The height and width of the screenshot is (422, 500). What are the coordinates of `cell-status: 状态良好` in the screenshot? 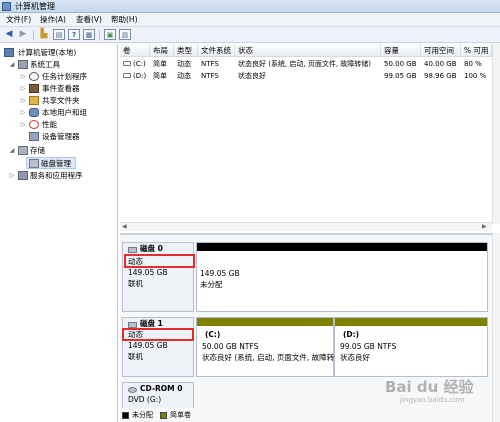 It's located at (252, 76).